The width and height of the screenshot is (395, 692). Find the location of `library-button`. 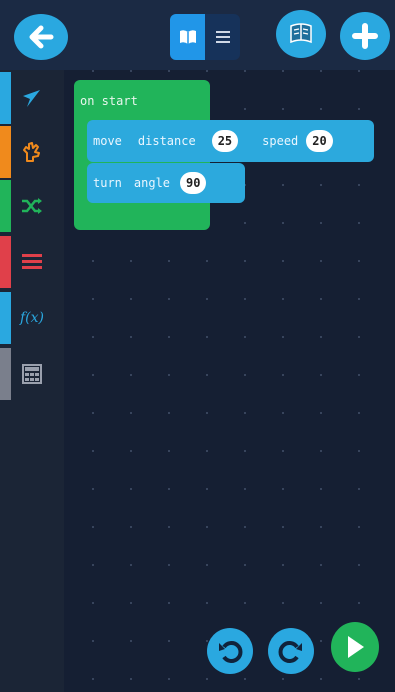

library-button is located at coordinates (301, 34).